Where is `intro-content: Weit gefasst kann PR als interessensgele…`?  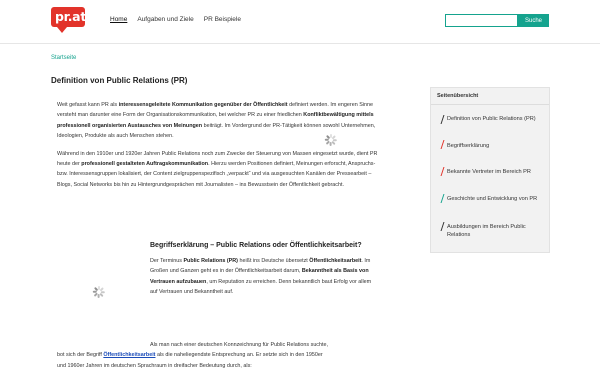
intro-content: Weit gefasst kann PR als interessensgele… is located at coordinates (218, 148).